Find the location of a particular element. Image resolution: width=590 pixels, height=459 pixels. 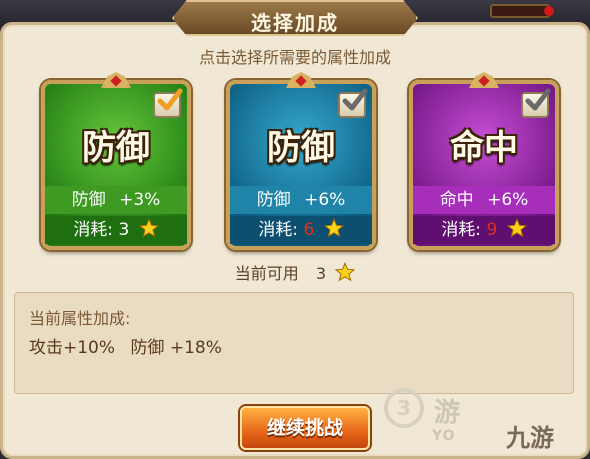

red-gem-icon is located at coordinates (549, 11).